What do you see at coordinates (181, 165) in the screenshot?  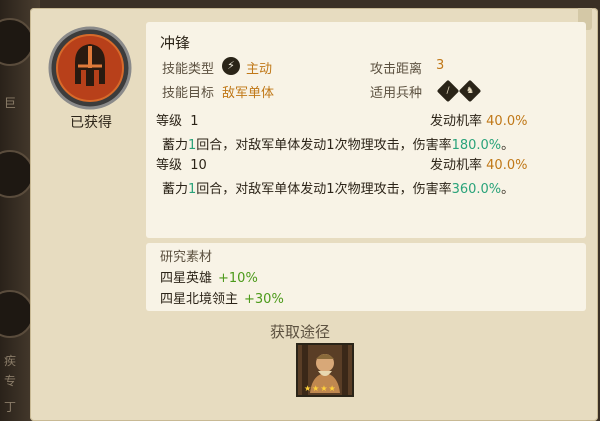 I see `level-10-label: 等级 10` at bounding box center [181, 165].